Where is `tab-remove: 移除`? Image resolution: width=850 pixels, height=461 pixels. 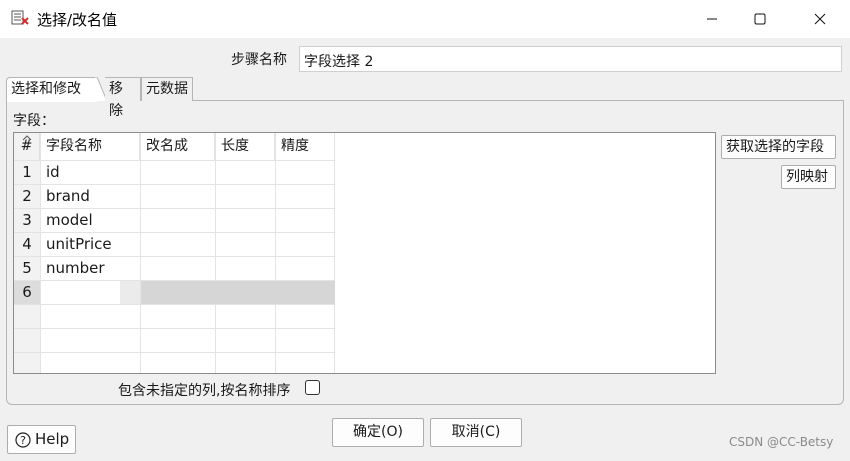
tab-remove: 移除 is located at coordinates (123, 98).